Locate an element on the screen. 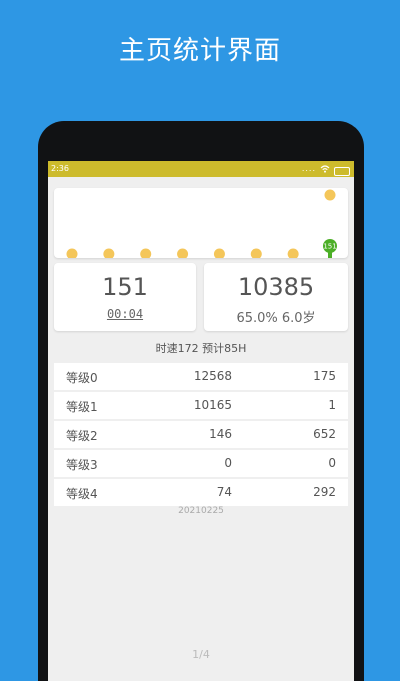 The height and width of the screenshot is (681, 400). stat-card-count: 151 00:04 is located at coordinates (125, 297).